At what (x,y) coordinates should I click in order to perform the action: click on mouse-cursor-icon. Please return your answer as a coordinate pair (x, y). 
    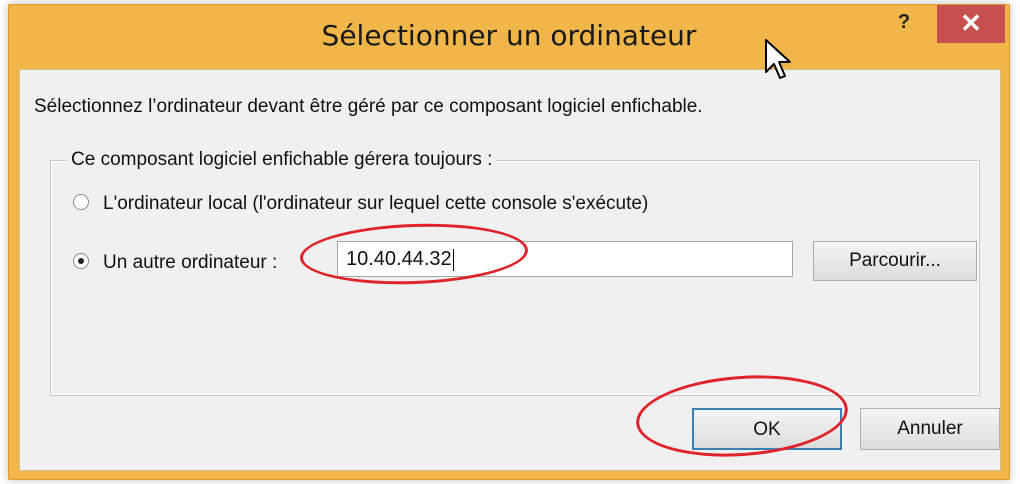
    Looking at the image, I should click on (778, 59).